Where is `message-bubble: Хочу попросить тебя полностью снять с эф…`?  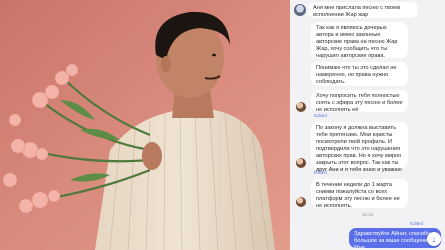 message-bubble: Хочу попросить тебя полностью снять с эф… is located at coordinates (359, 101).